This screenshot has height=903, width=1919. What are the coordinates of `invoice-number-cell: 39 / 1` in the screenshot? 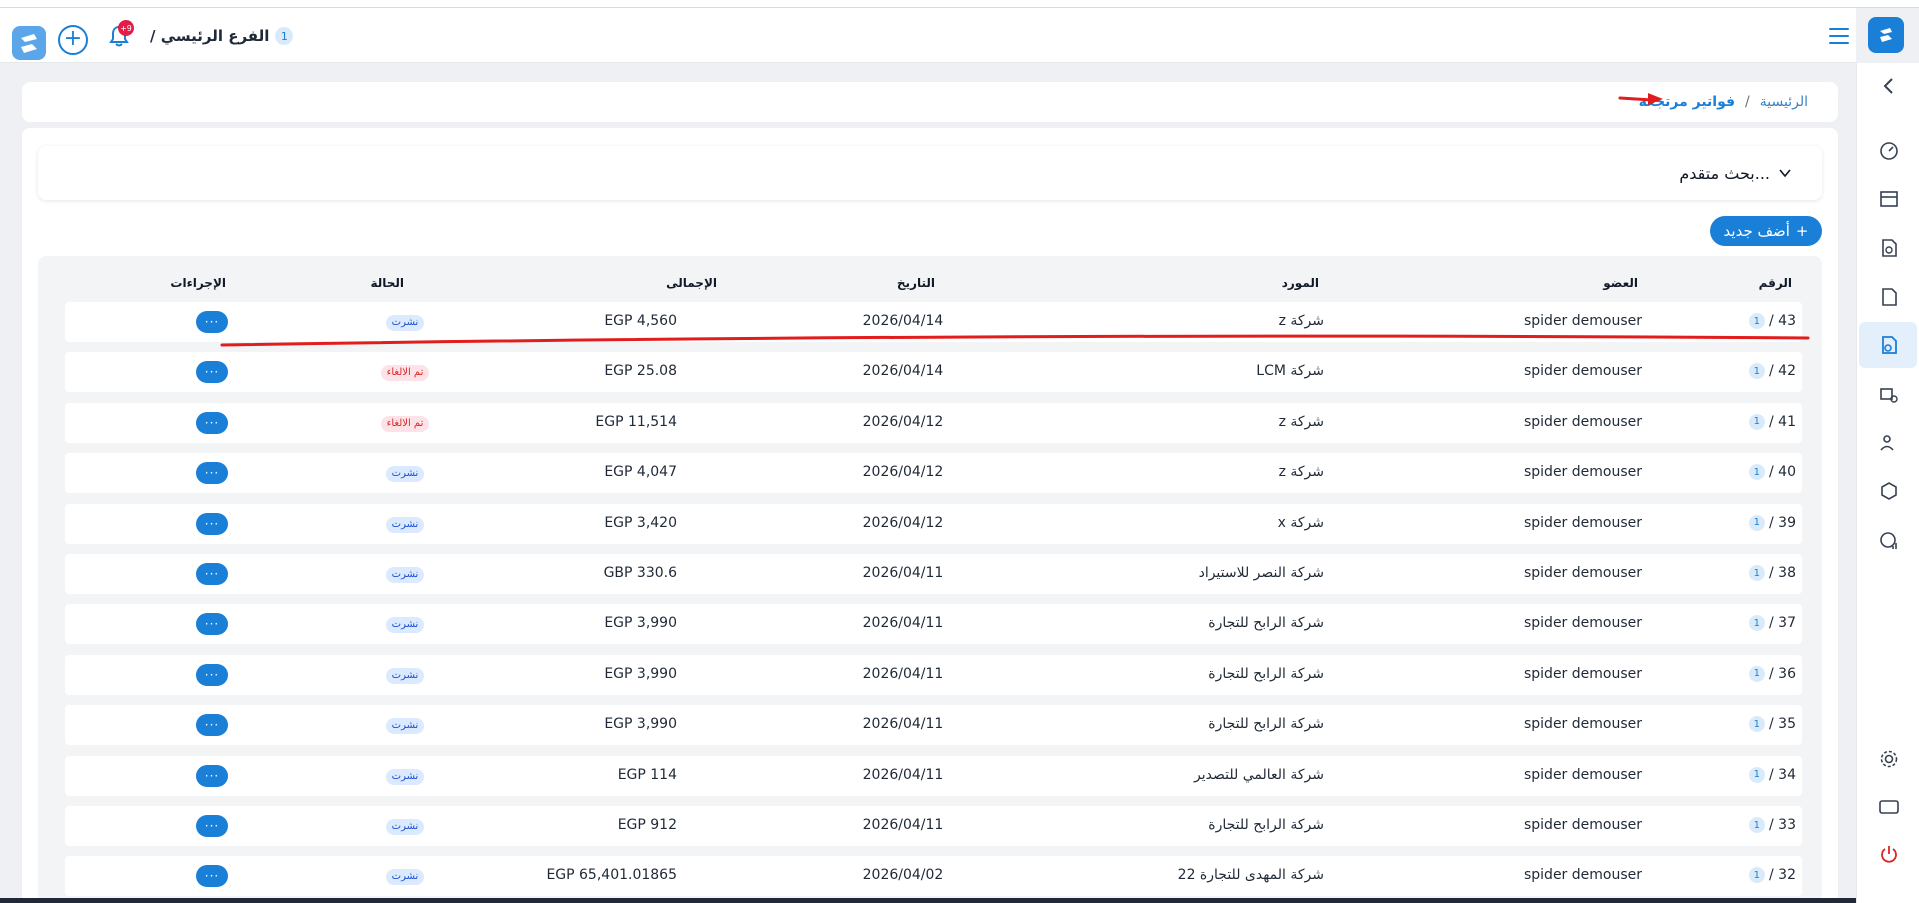 It's located at (1772, 522).